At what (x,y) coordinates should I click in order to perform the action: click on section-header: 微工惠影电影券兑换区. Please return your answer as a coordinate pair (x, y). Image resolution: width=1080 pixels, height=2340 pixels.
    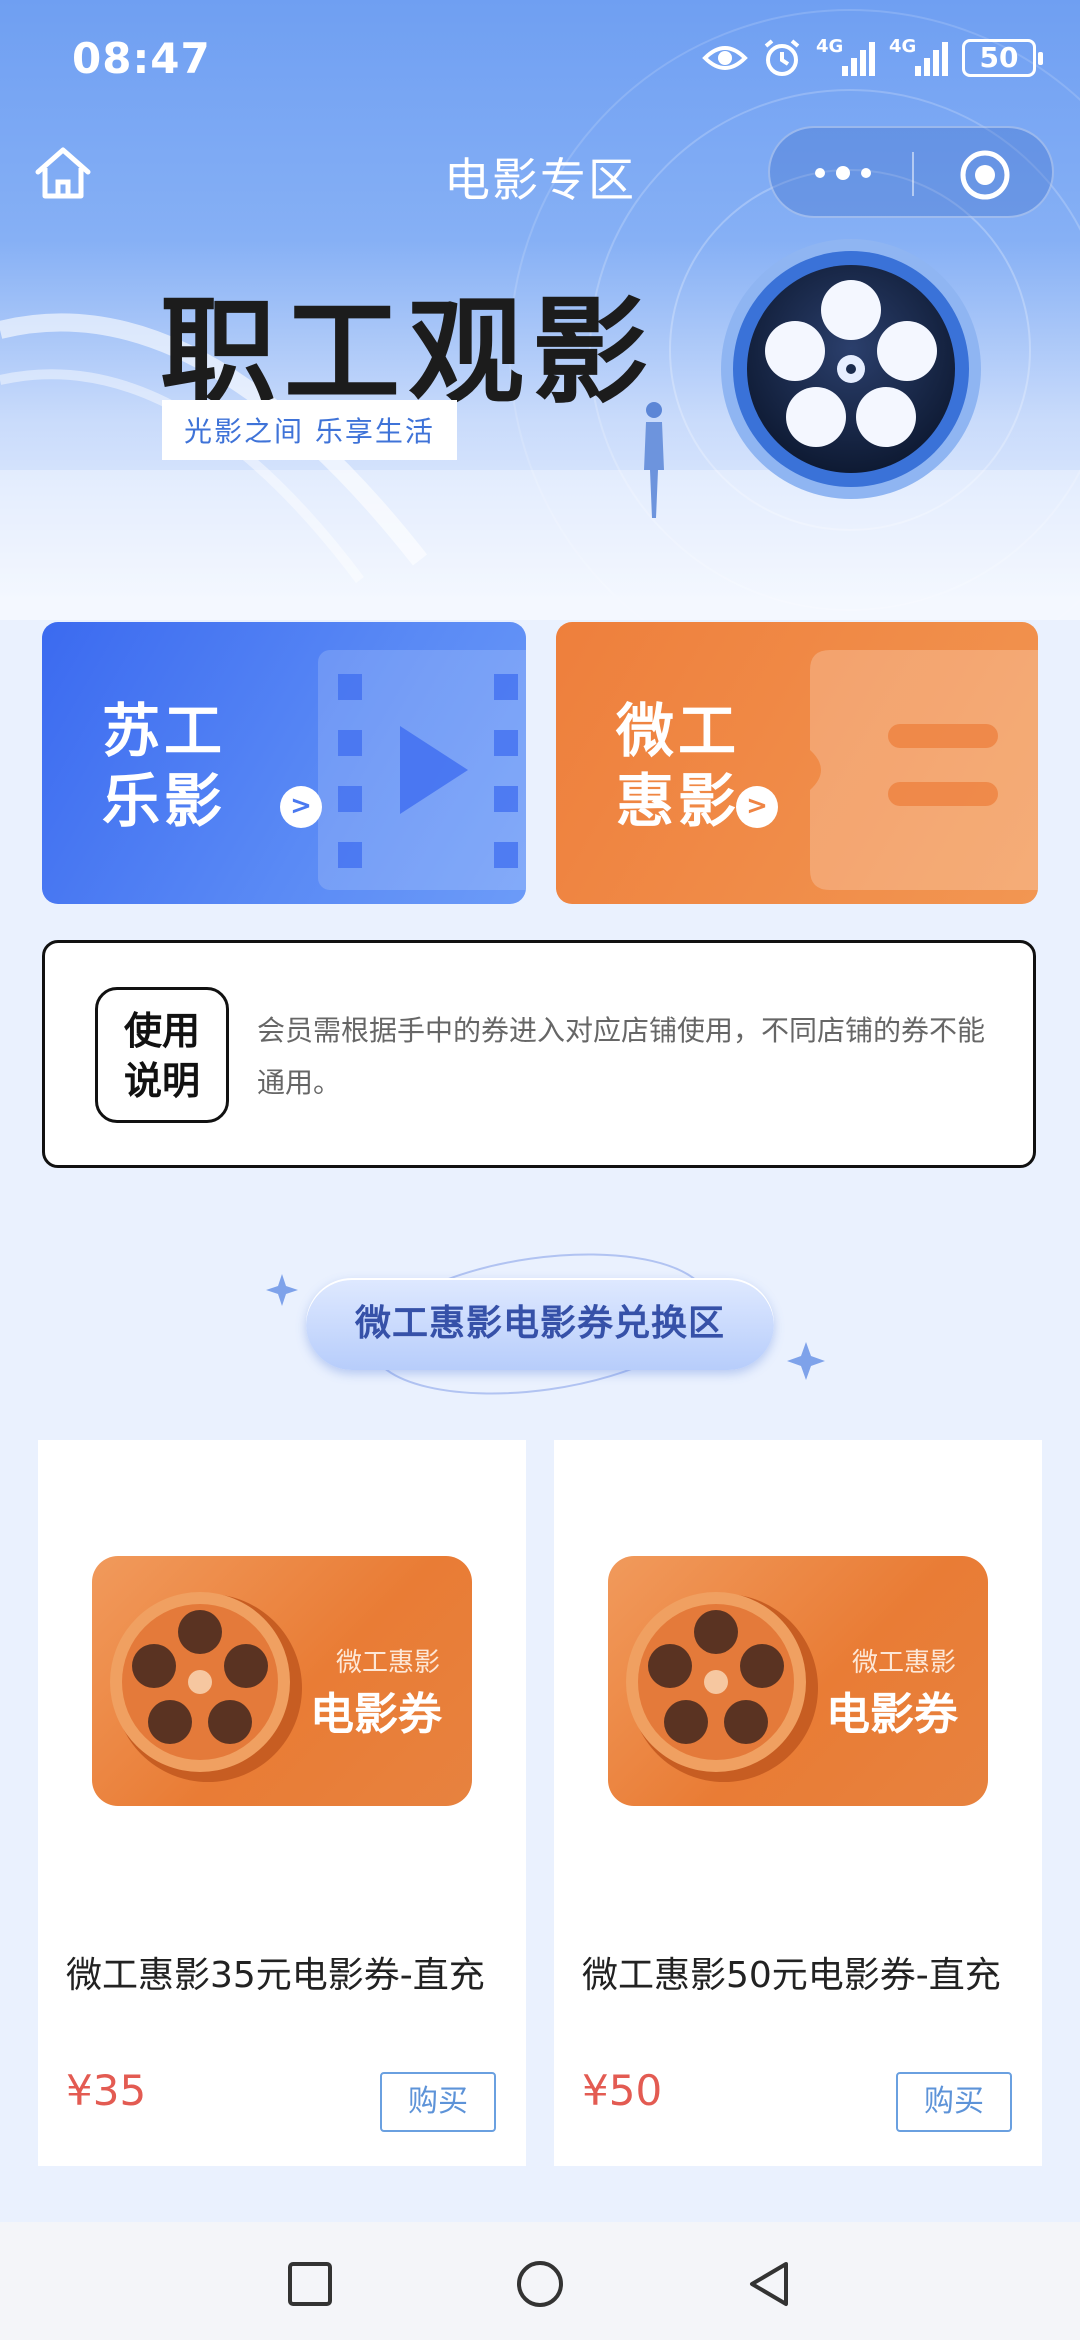
    Looking at the image, I should click on (540, 1320).